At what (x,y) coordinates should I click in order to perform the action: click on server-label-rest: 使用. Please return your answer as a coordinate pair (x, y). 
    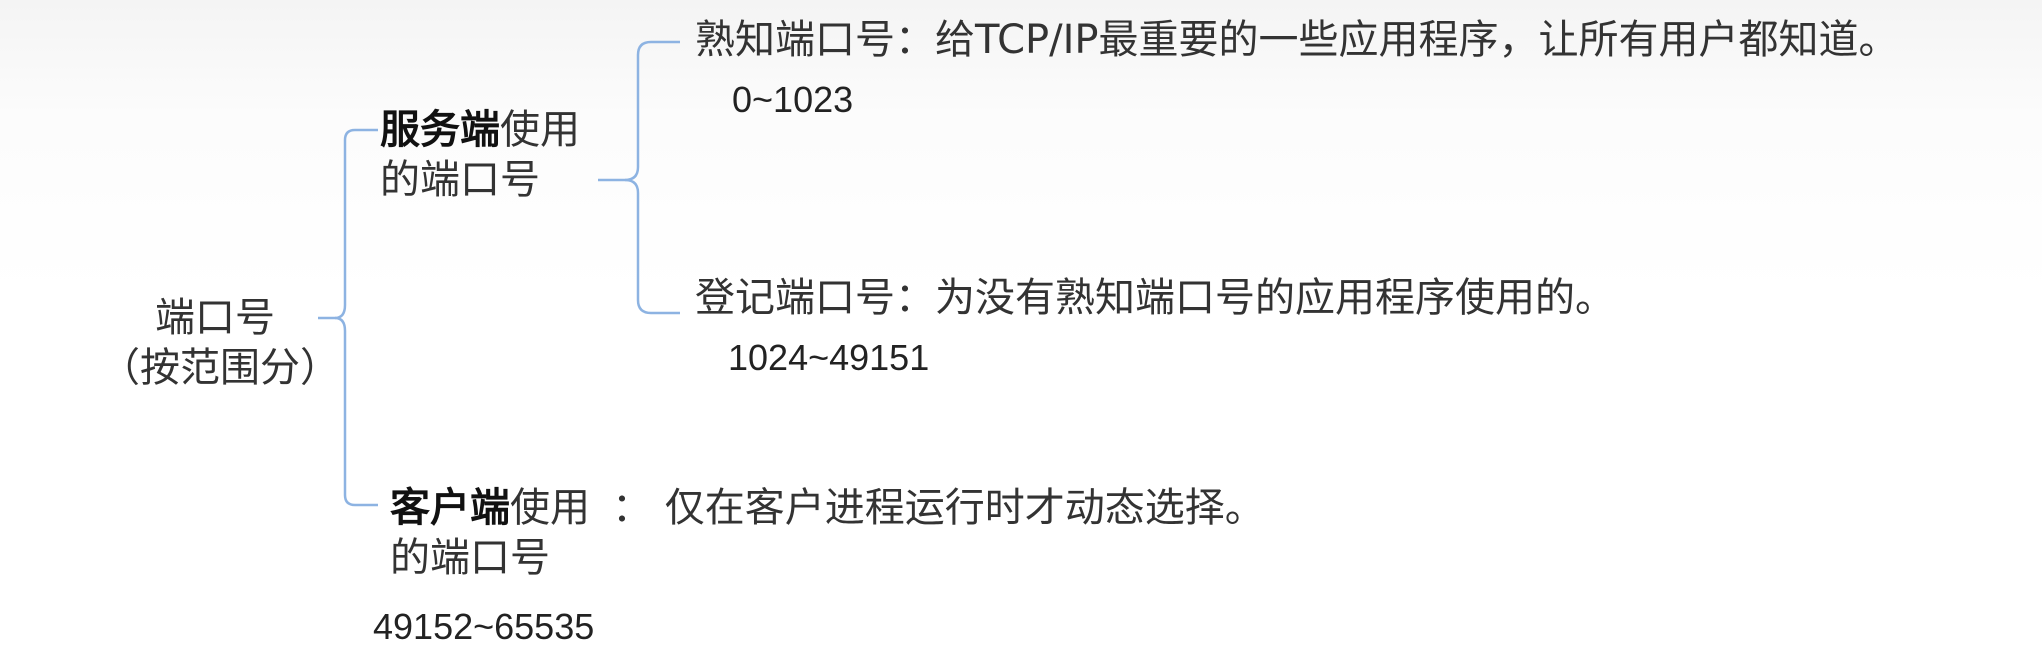
    Looking at the image, I should click on (540, 130).